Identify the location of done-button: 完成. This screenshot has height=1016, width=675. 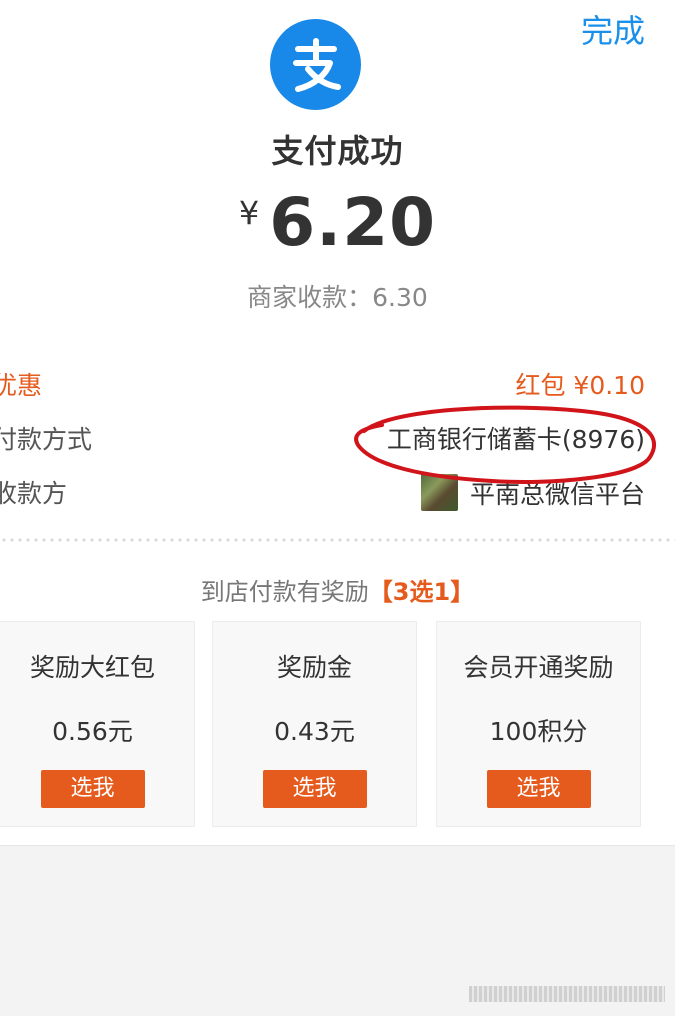
(613, 29).